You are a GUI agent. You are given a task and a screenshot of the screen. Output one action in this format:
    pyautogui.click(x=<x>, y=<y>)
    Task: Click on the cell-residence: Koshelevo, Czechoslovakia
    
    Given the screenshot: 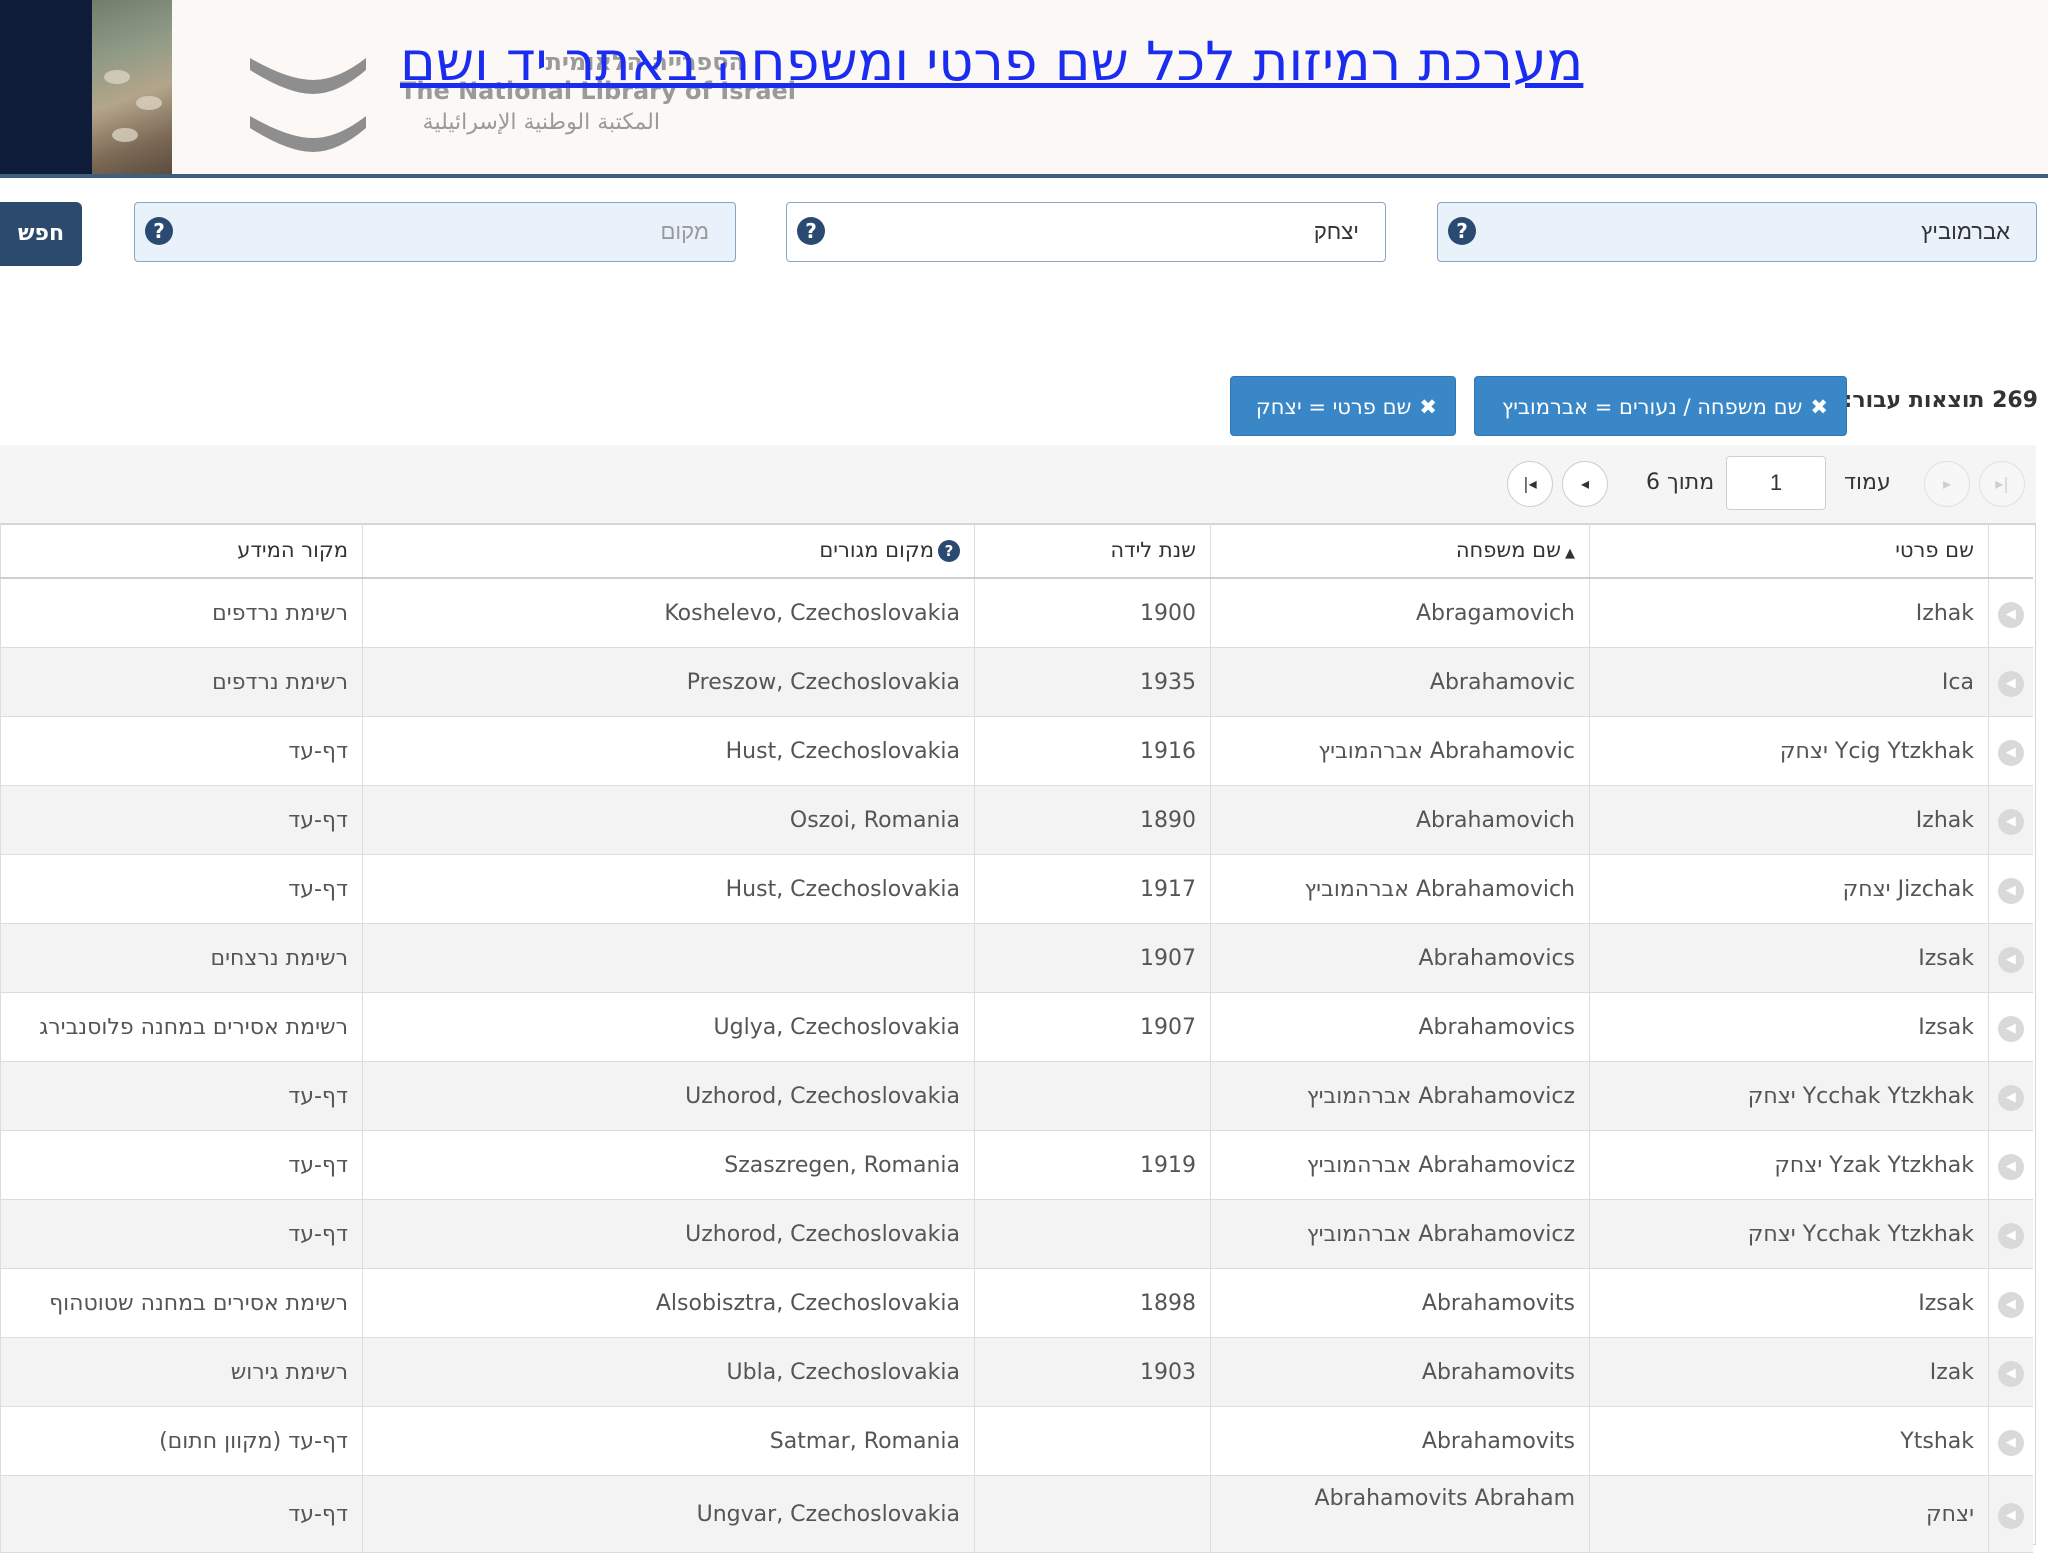 What is the action you would take?
    pyautogui.click(x=668, y=613)
    